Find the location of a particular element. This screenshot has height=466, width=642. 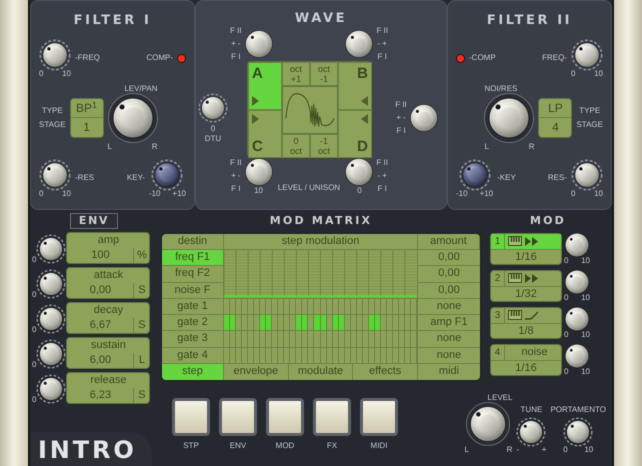

oscillator-pad: B is located at coordinates (355, 86).